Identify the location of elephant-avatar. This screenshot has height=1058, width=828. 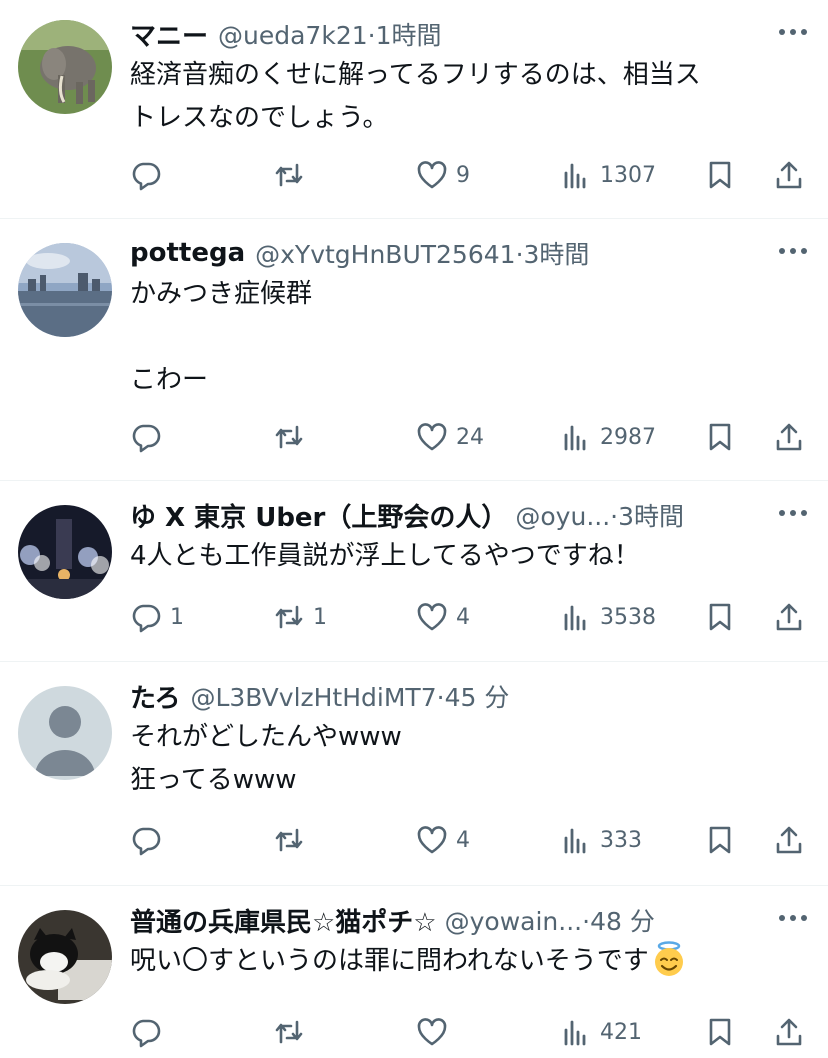
(65, 67).